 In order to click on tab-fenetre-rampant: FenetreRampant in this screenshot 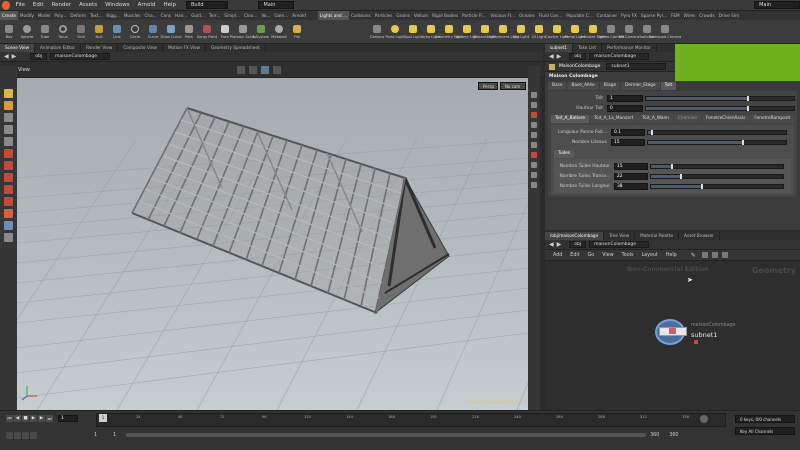, I will do `click(772, 119)`.